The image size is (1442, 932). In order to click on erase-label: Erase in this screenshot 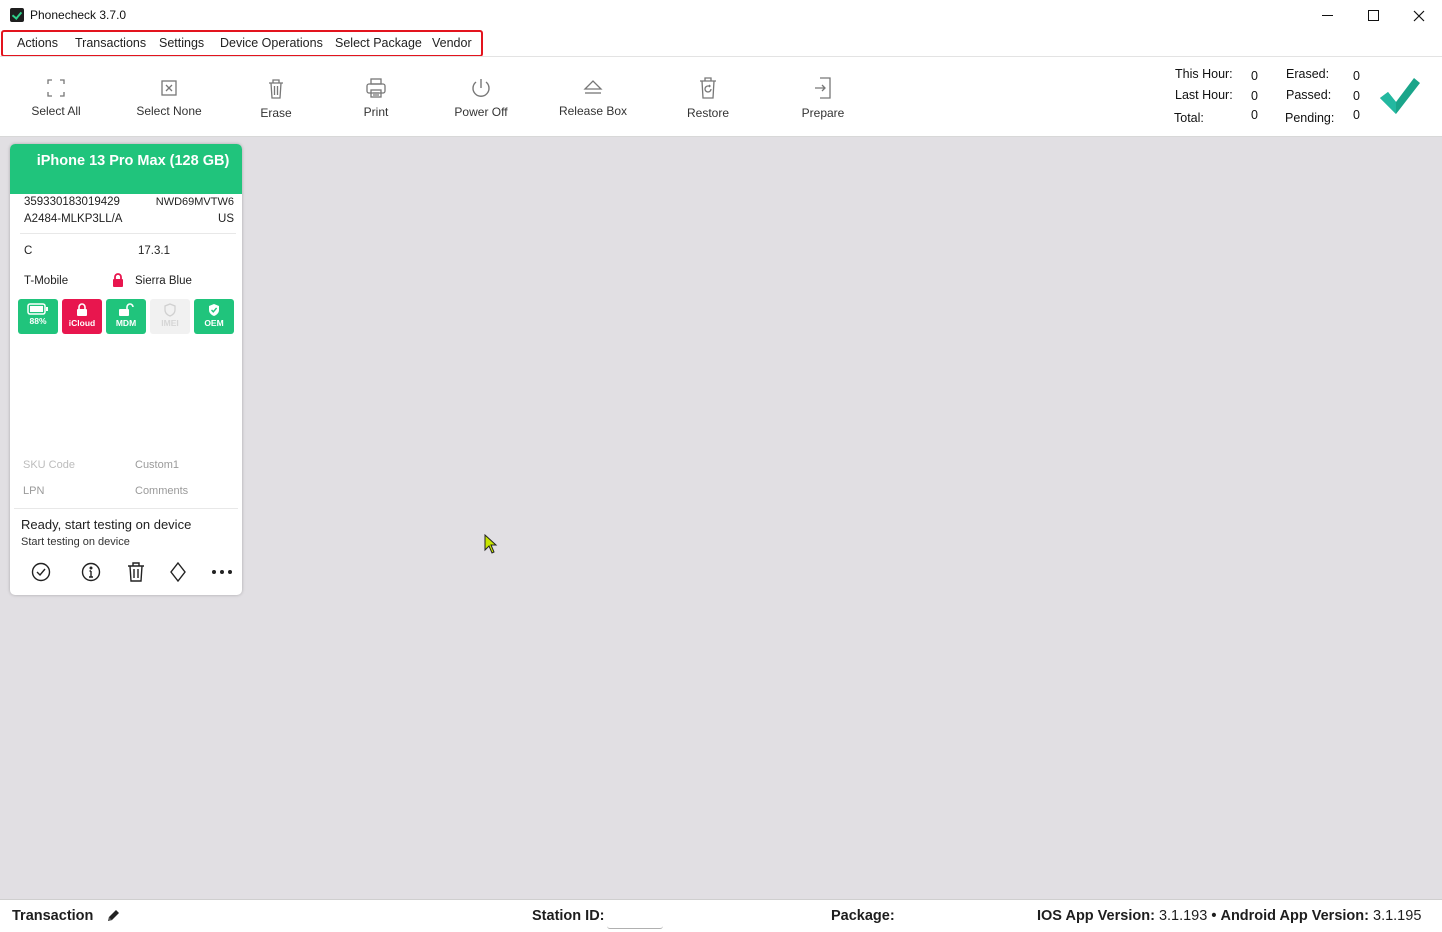, I will do `click(276, 113)`.